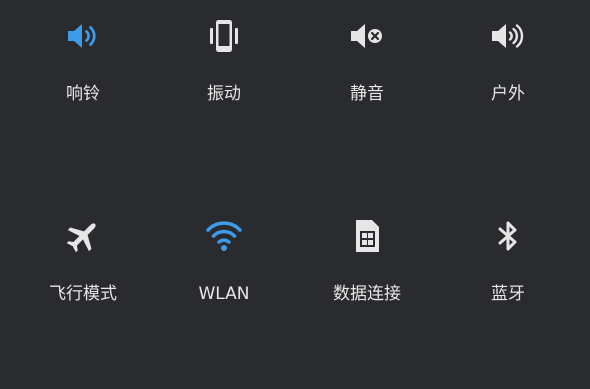 The width and height of the screenshot is (590, 389). Describe the element at coordinates (83, 36) in the screenshot. I see `volume-ring-icon` at that location.